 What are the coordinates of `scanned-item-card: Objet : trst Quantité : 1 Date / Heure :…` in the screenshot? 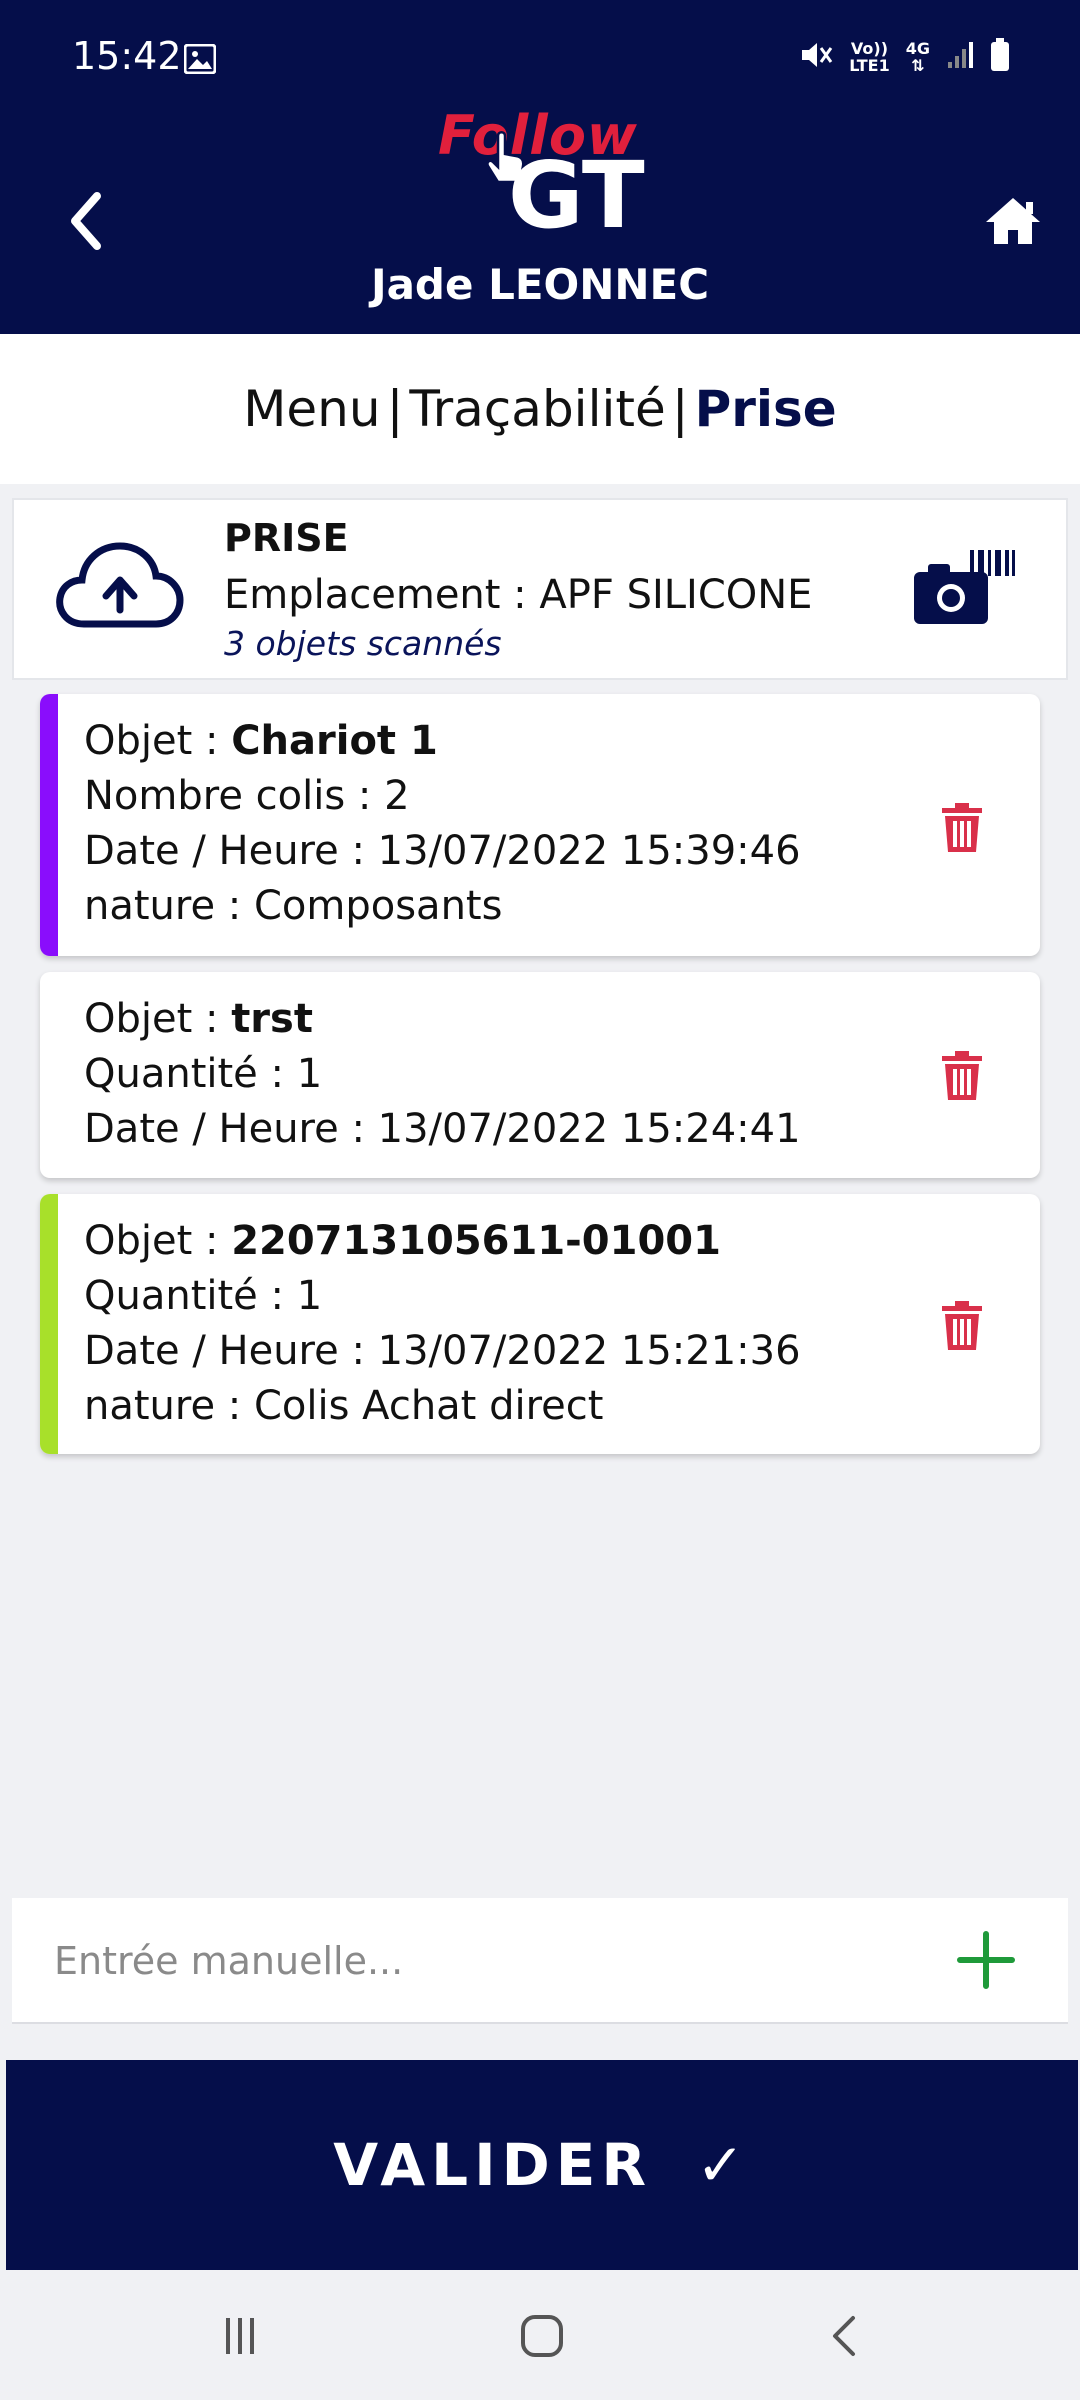 It's located at (540, 1075).